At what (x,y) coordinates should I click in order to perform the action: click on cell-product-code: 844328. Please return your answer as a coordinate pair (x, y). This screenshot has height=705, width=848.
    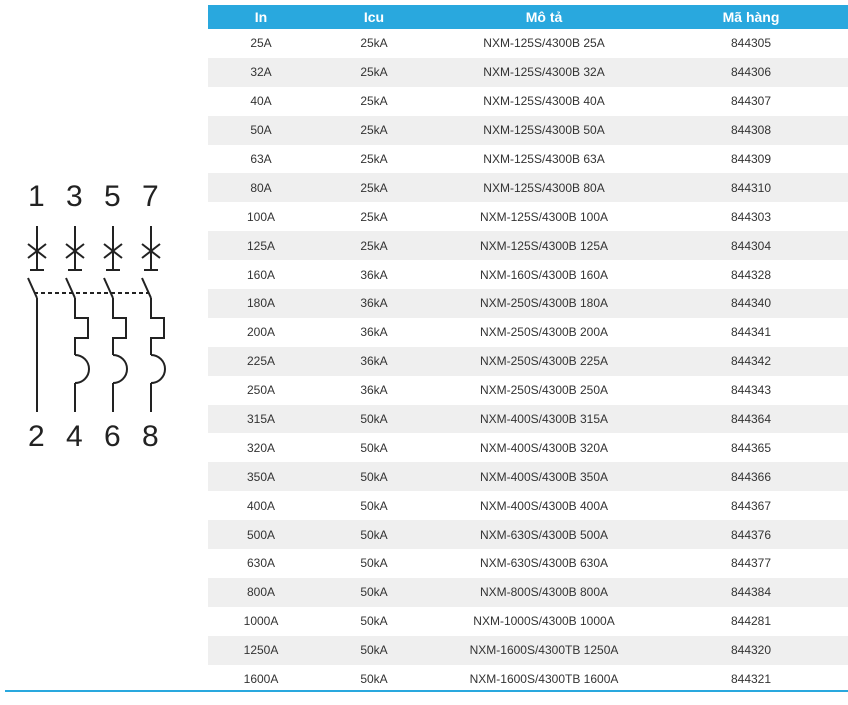
    Looking at the image, I should click on (751, 275).